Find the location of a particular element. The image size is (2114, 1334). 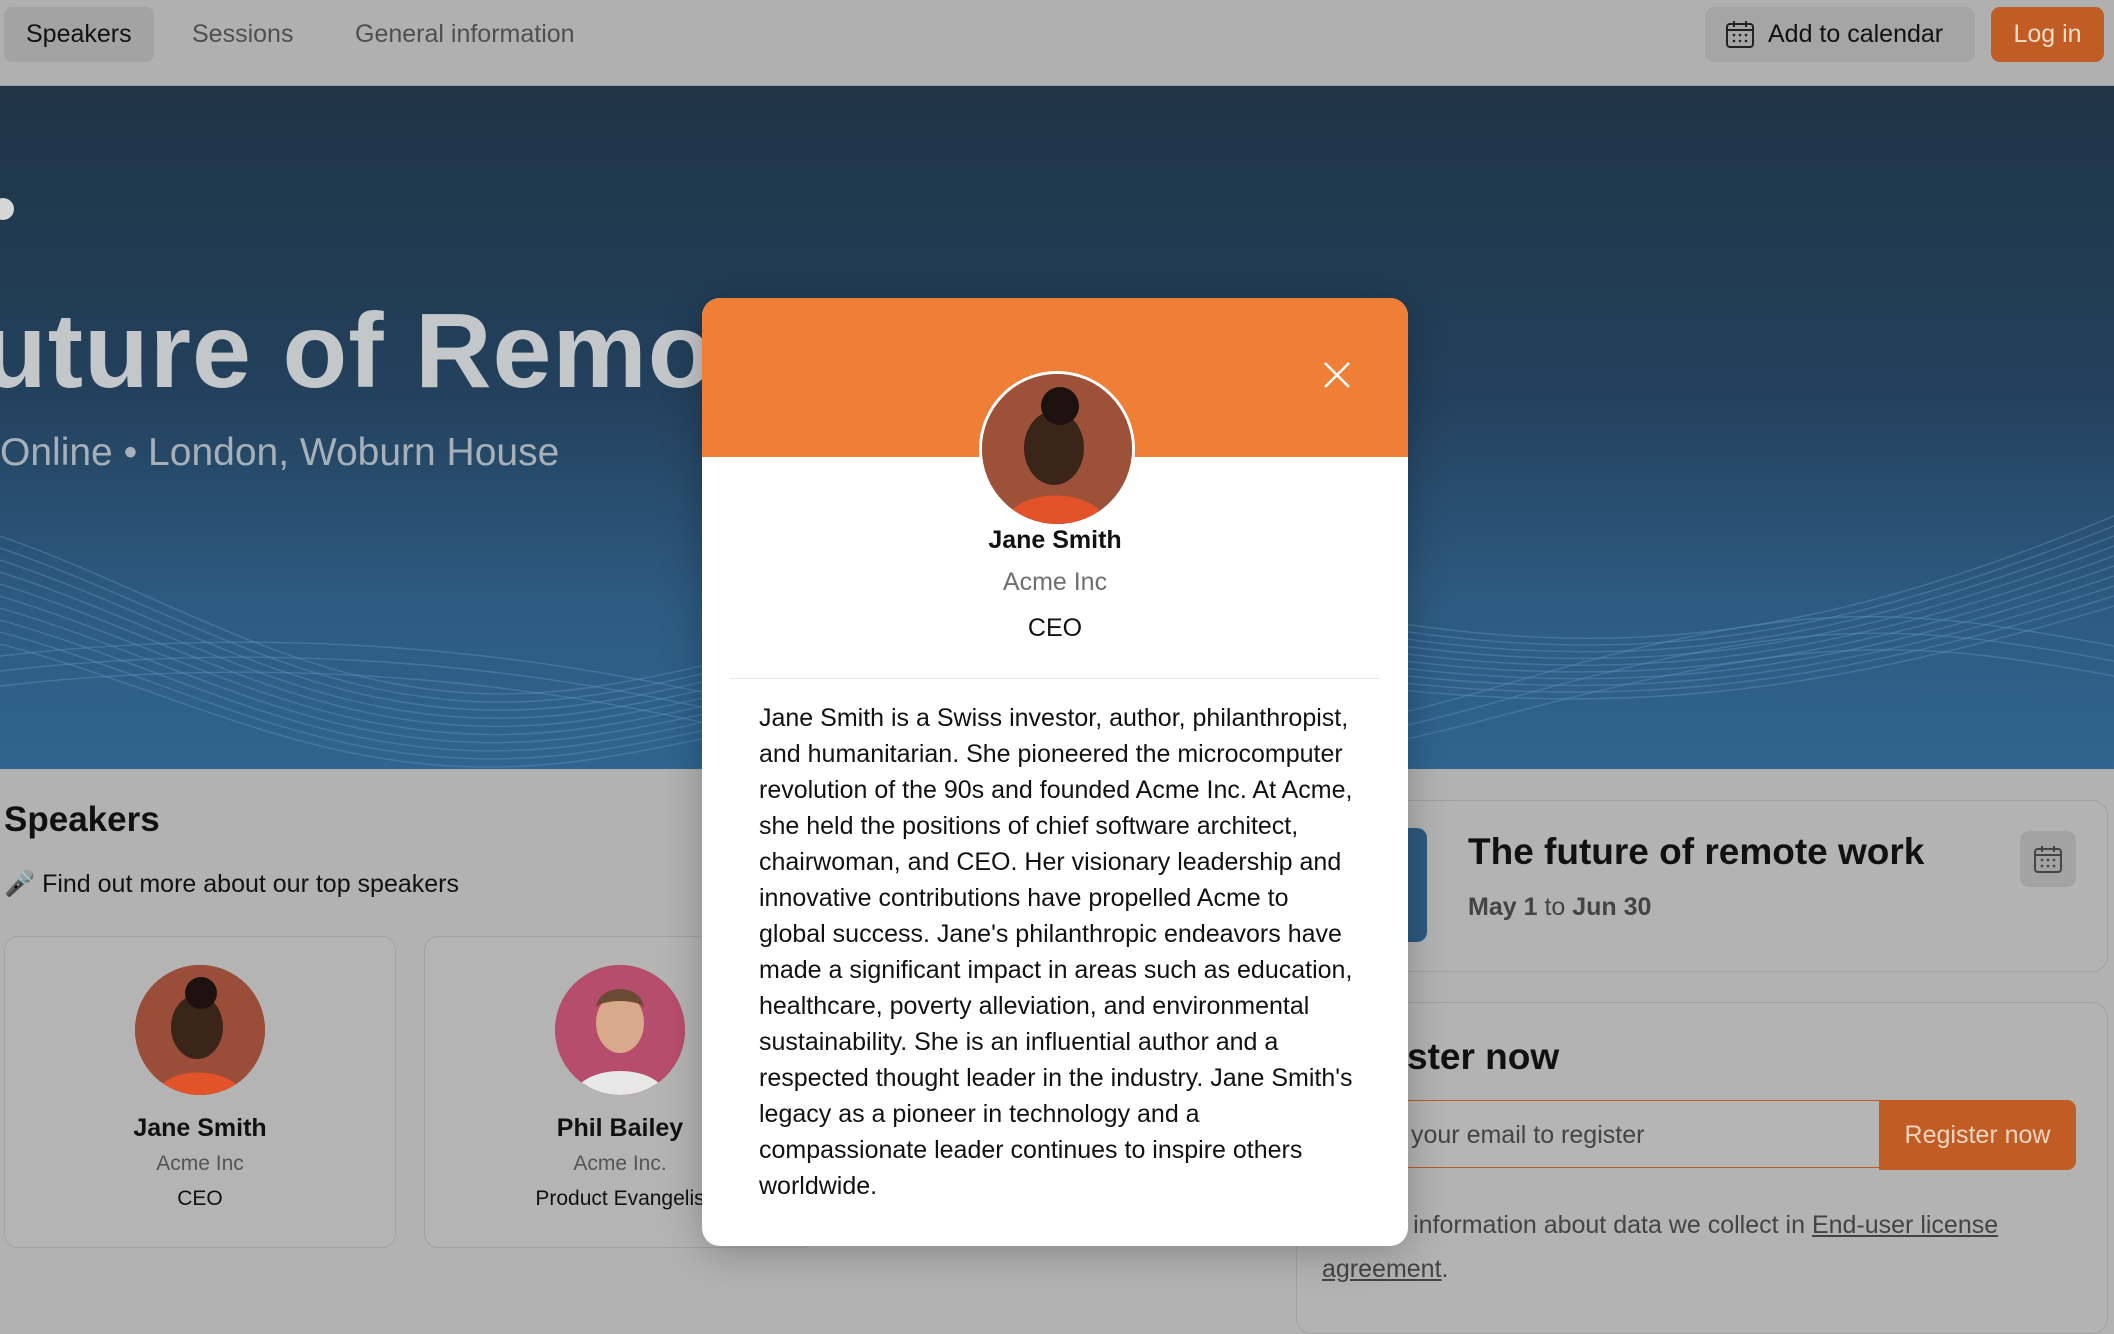

event-add-to-calendar-button is located at coordinates (2048, 859).